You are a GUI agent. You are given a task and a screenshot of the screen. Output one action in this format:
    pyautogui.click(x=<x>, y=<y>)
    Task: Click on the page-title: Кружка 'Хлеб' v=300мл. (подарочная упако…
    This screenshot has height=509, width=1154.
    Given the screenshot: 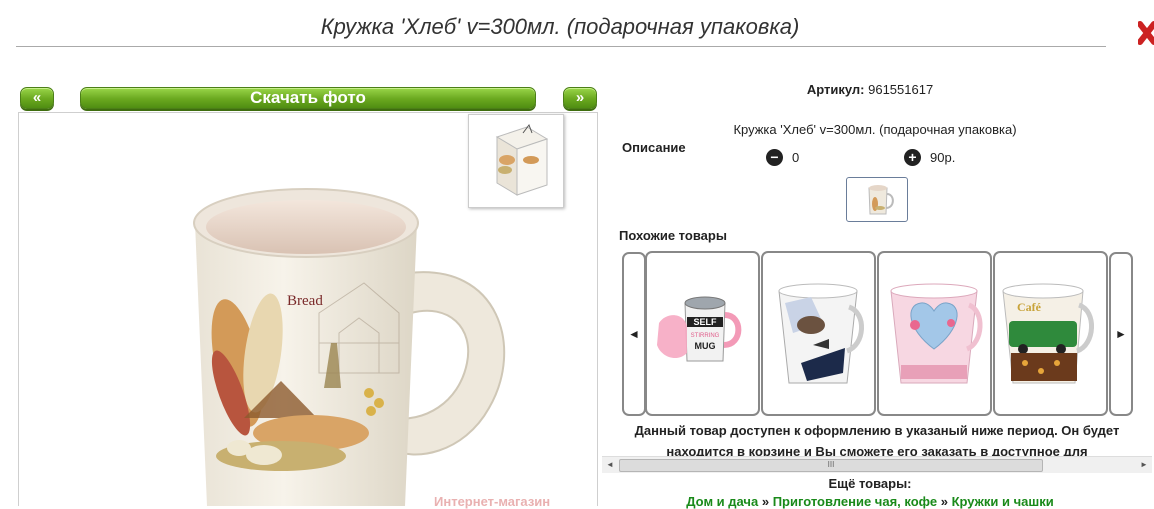 What is the action you would take?
    pyautogui.click(x=560, y=26)
    